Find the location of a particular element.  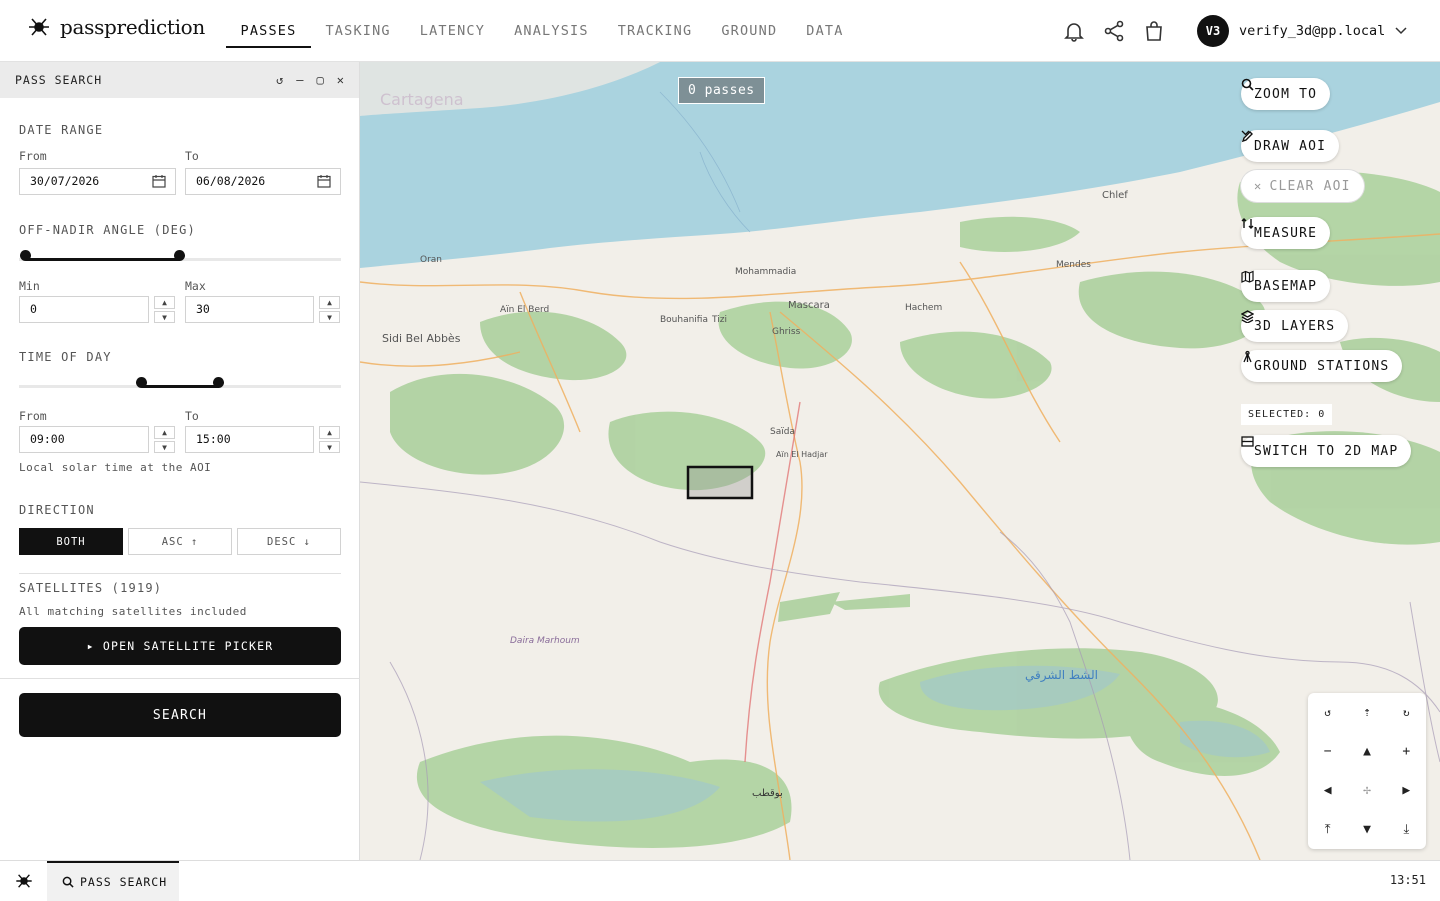

ground-stations-button: GROUND STATIONS is located at coordinates (1322, 366).